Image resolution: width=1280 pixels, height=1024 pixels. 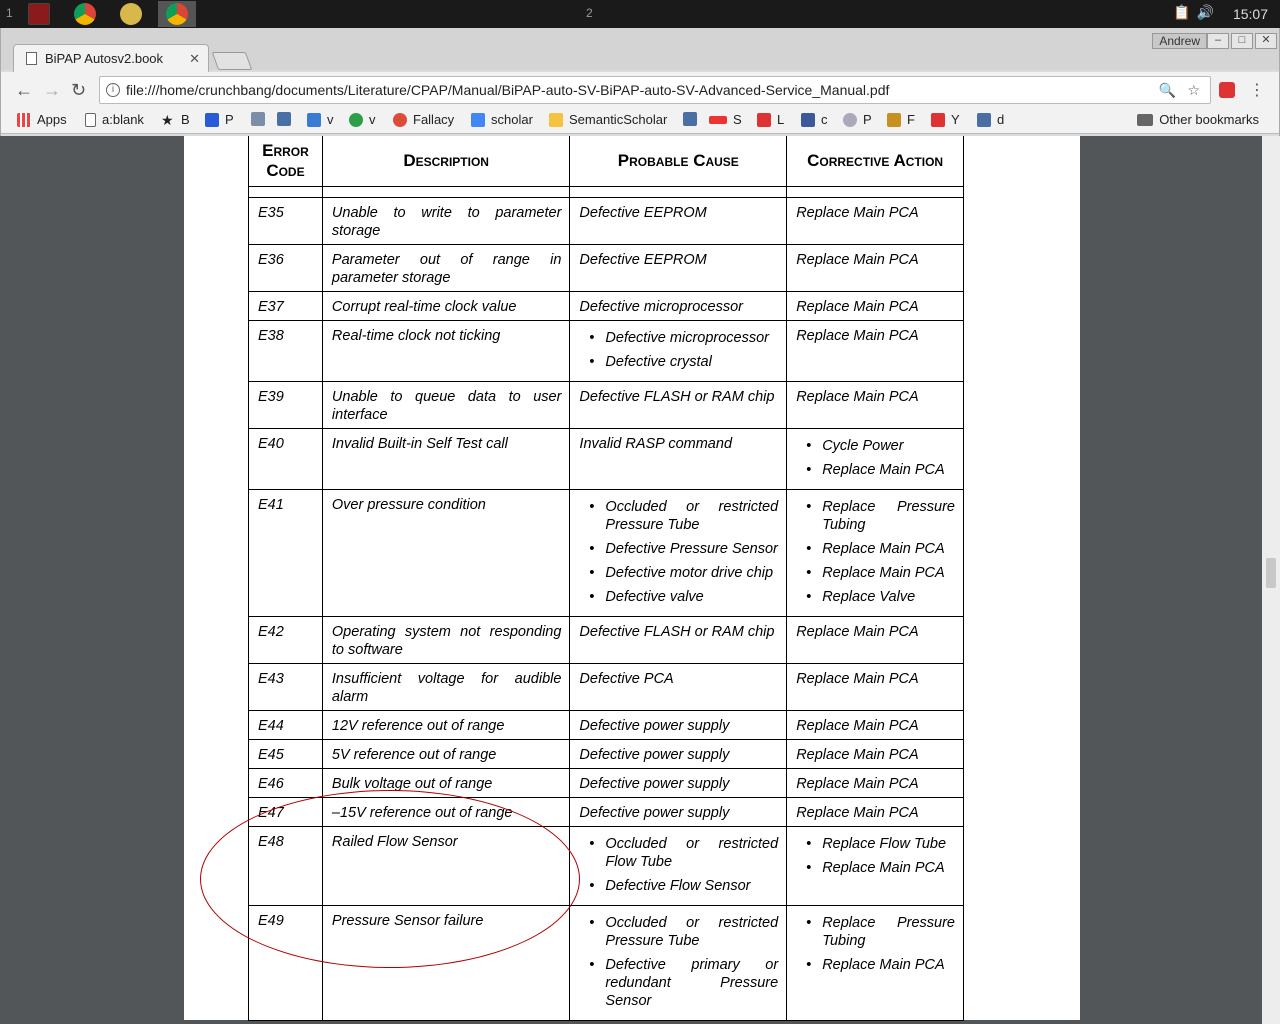 I want to click on cell-error-code: E38, so click(x=285, y=351).